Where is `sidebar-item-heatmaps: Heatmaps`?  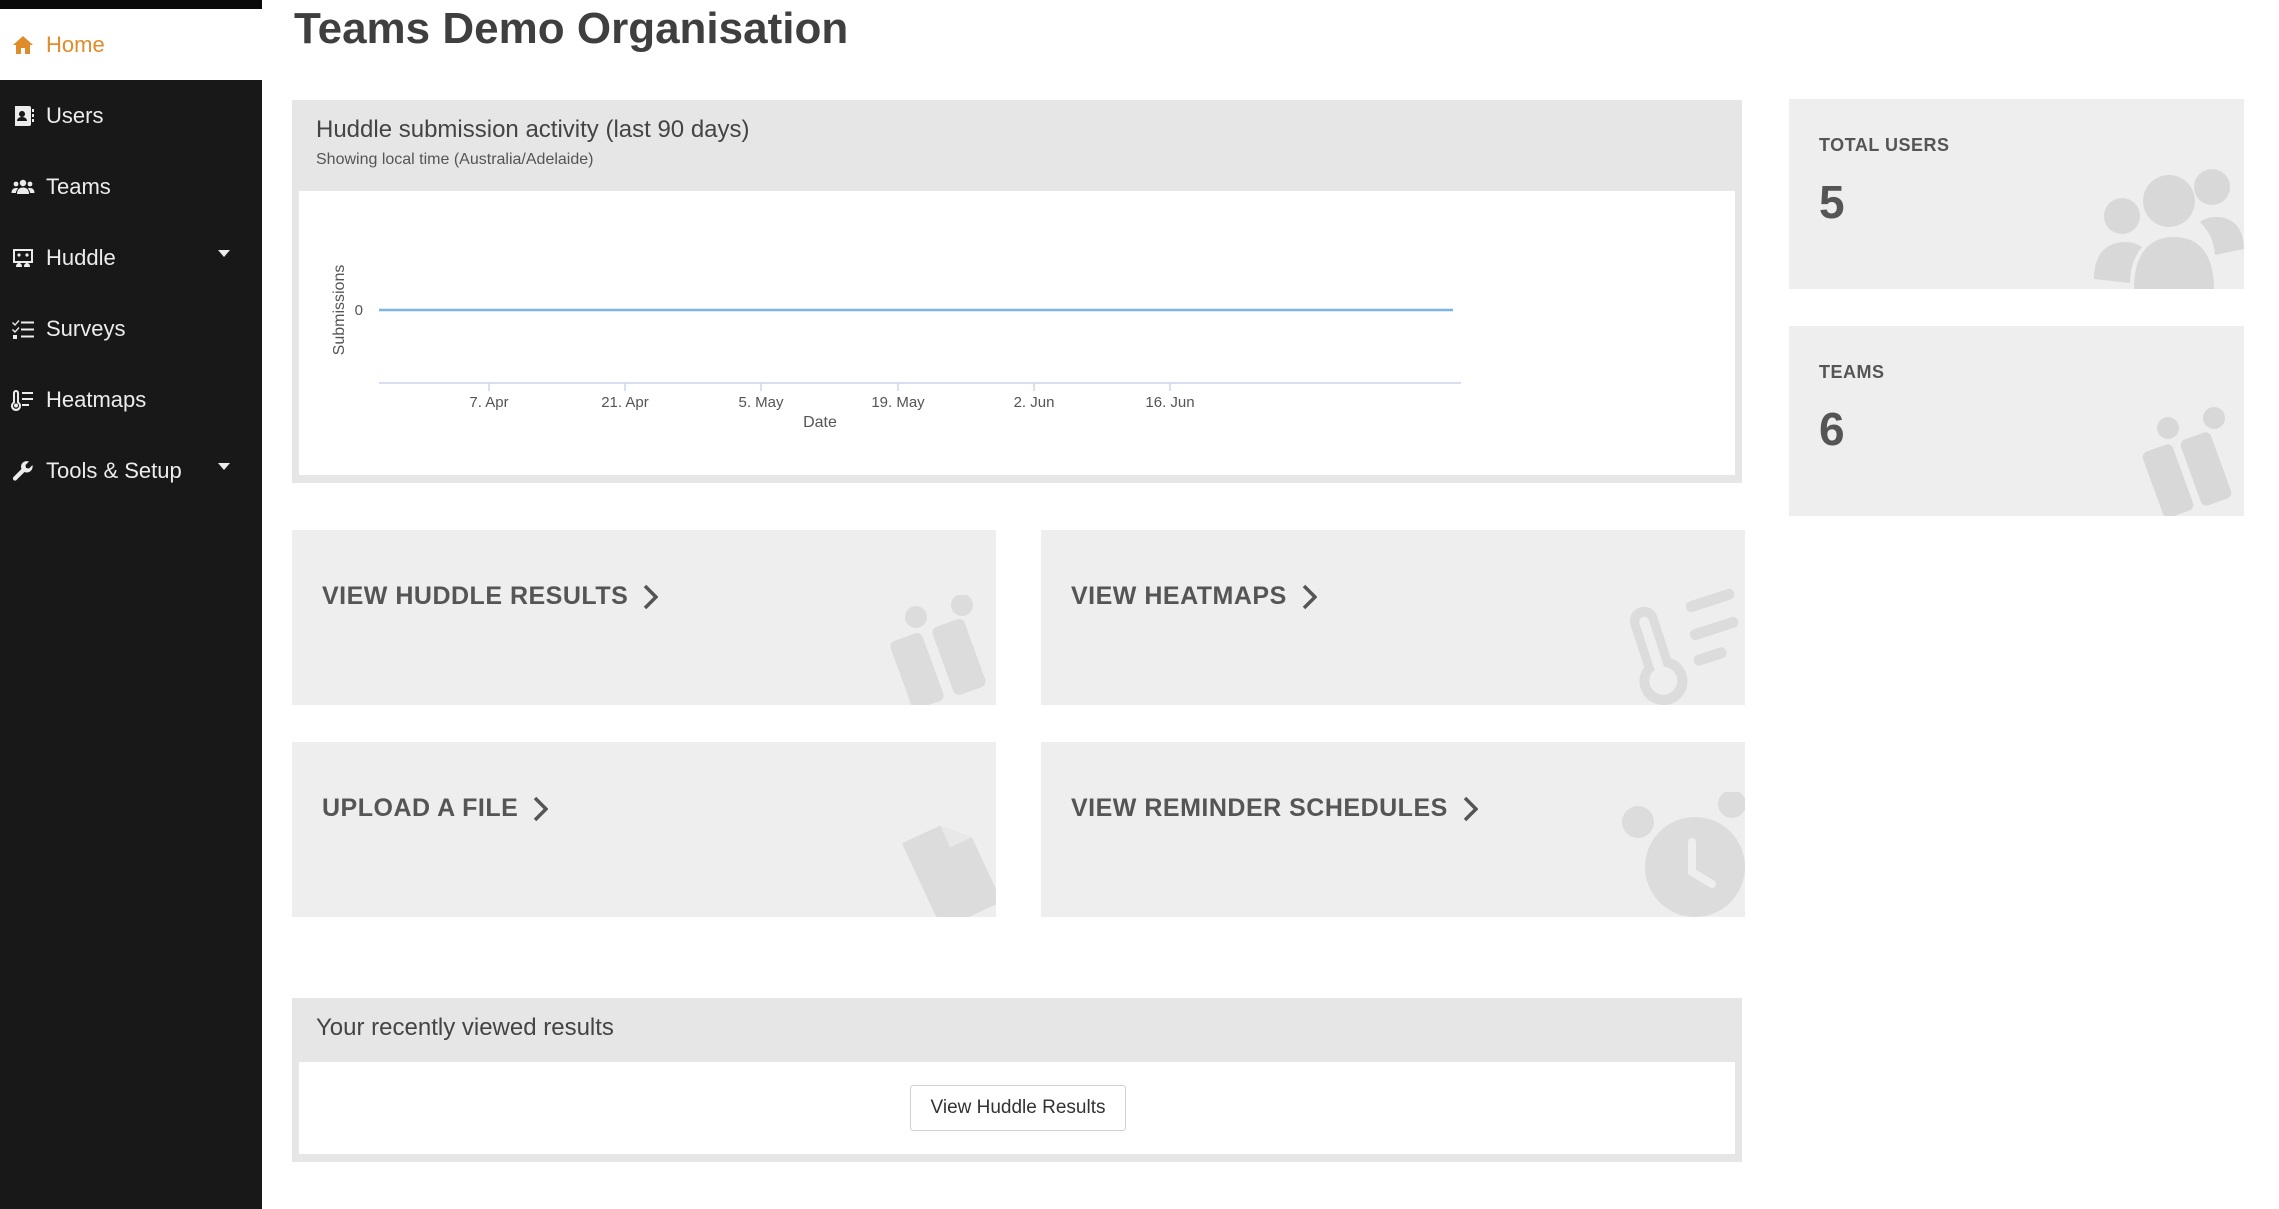
sidebar-item-heatmaps: Heatmaps is located at coordinates (131, 399).